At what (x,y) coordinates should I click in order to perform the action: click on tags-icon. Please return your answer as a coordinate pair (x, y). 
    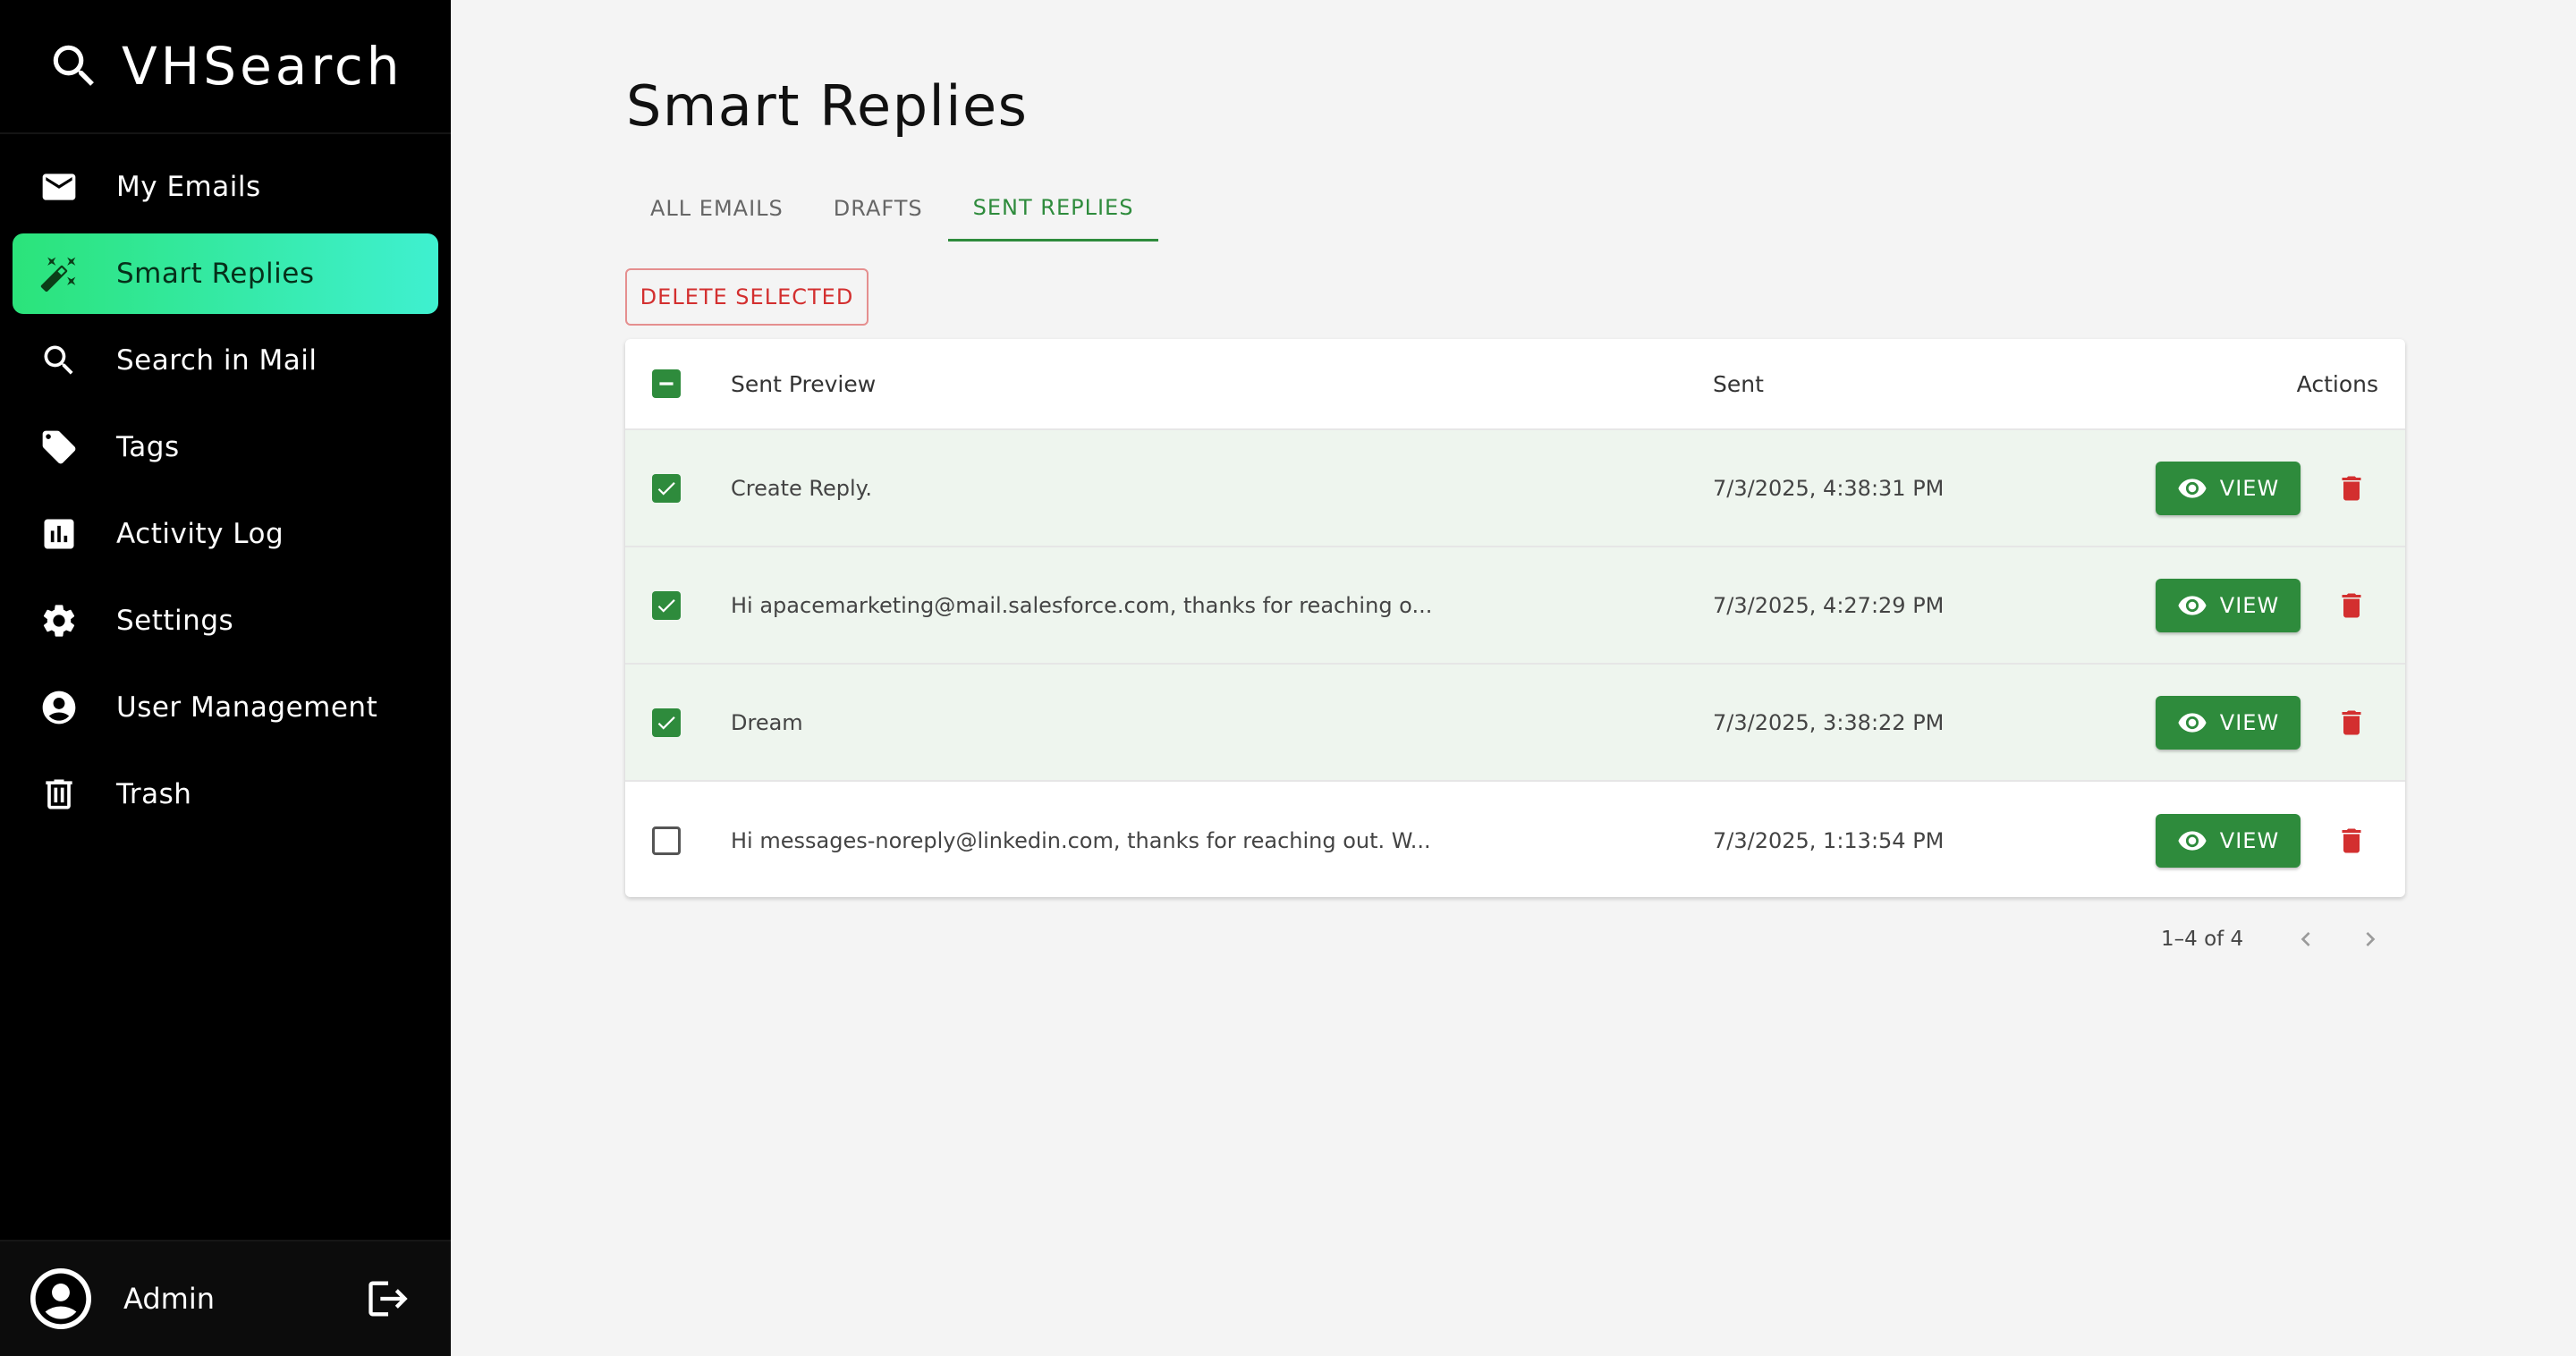
    Looking at the image, I should click on (59, 447).